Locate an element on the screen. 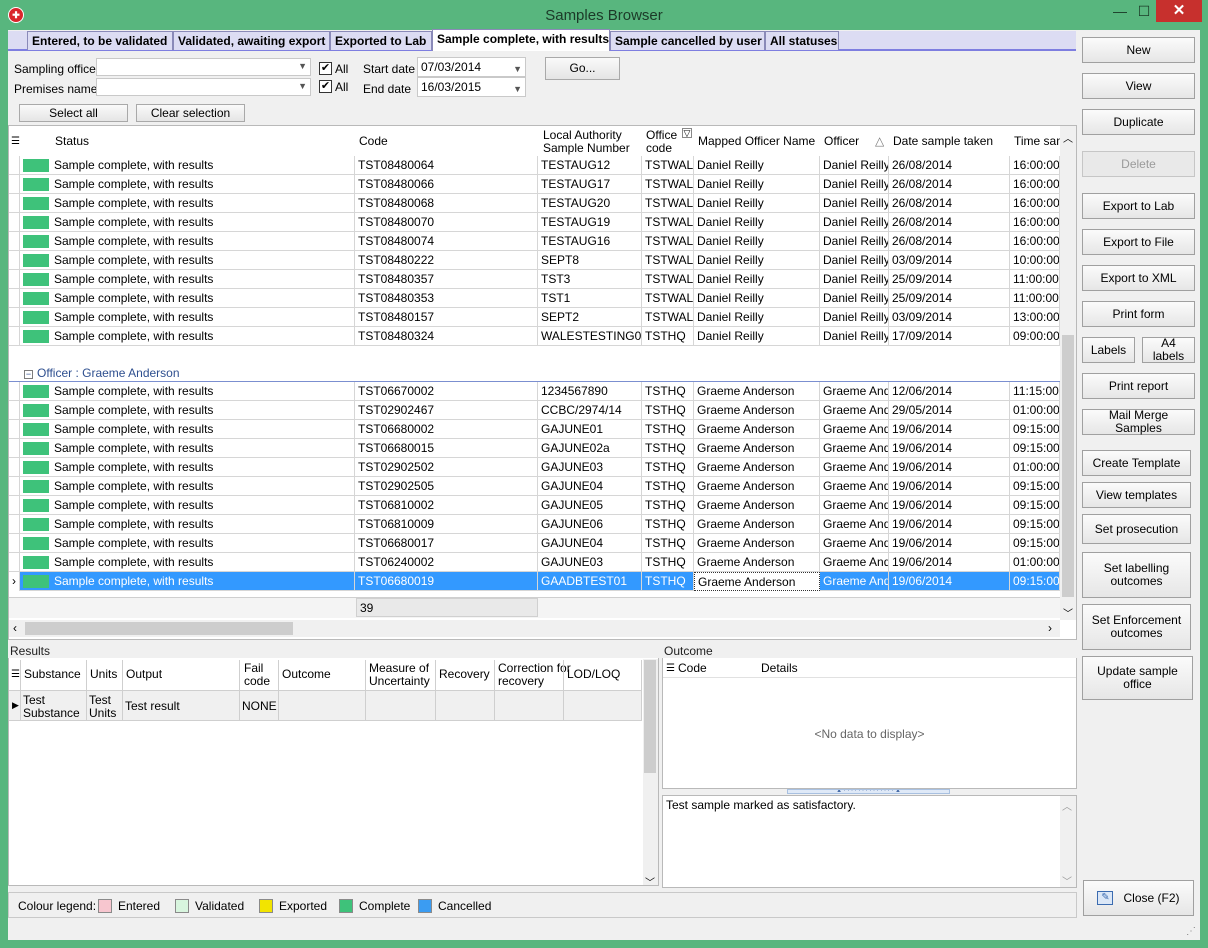 Image resolution: width=1208 pixels, height=948 pixels. tab-cancelled: Sample cancelled by user is located at coordinates (687, 40).